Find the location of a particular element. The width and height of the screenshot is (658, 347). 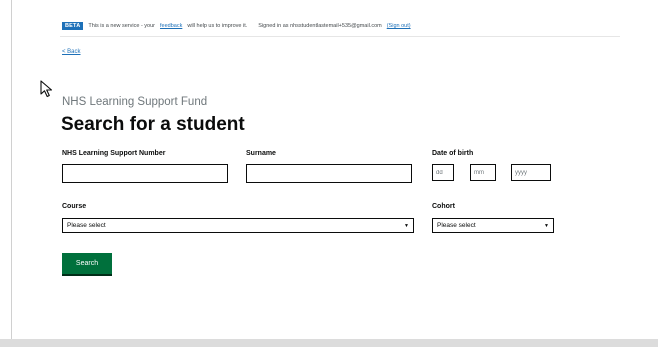

dob-month-input is located at coordinates (483, 172).